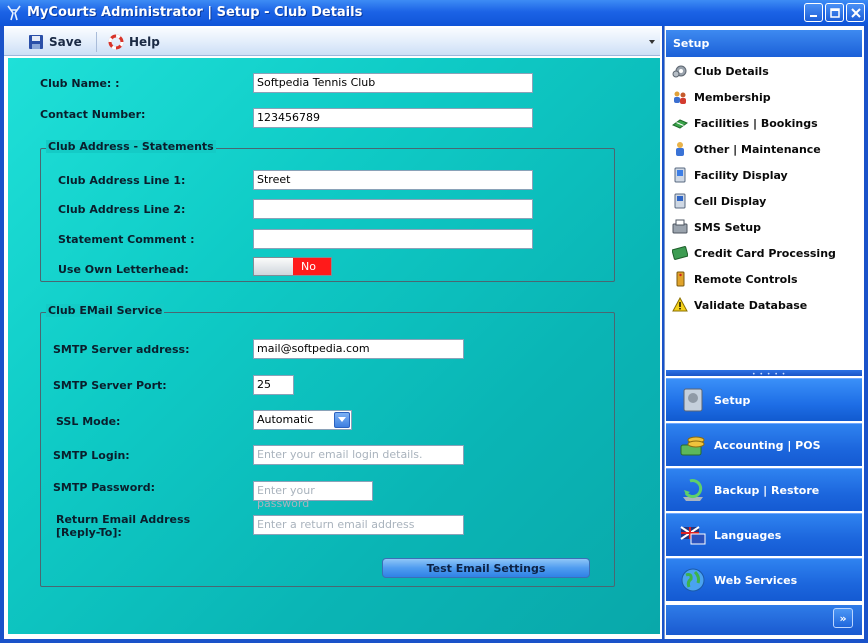 The image size is (868, 643). Describe the element at coordinates (767, 490) in the screenshot. I see `module-label: Backup | Restore` at that location.